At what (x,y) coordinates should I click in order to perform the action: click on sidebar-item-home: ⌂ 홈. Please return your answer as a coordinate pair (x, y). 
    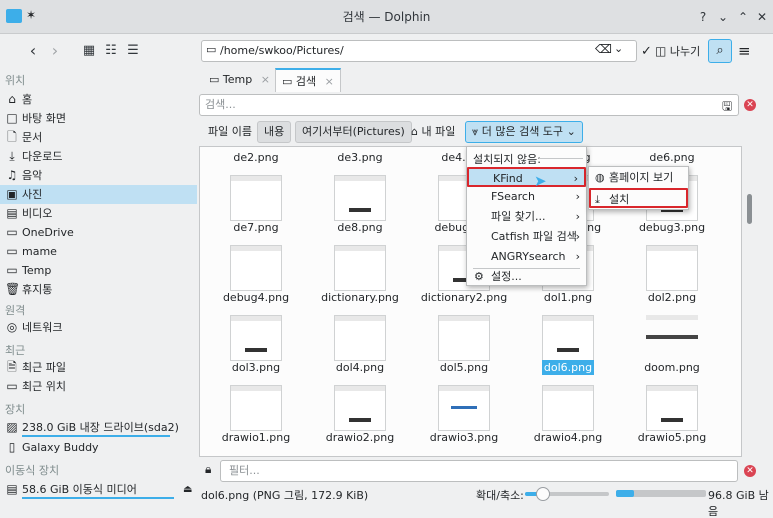
    Looking at the image, I should click on (98, 99).